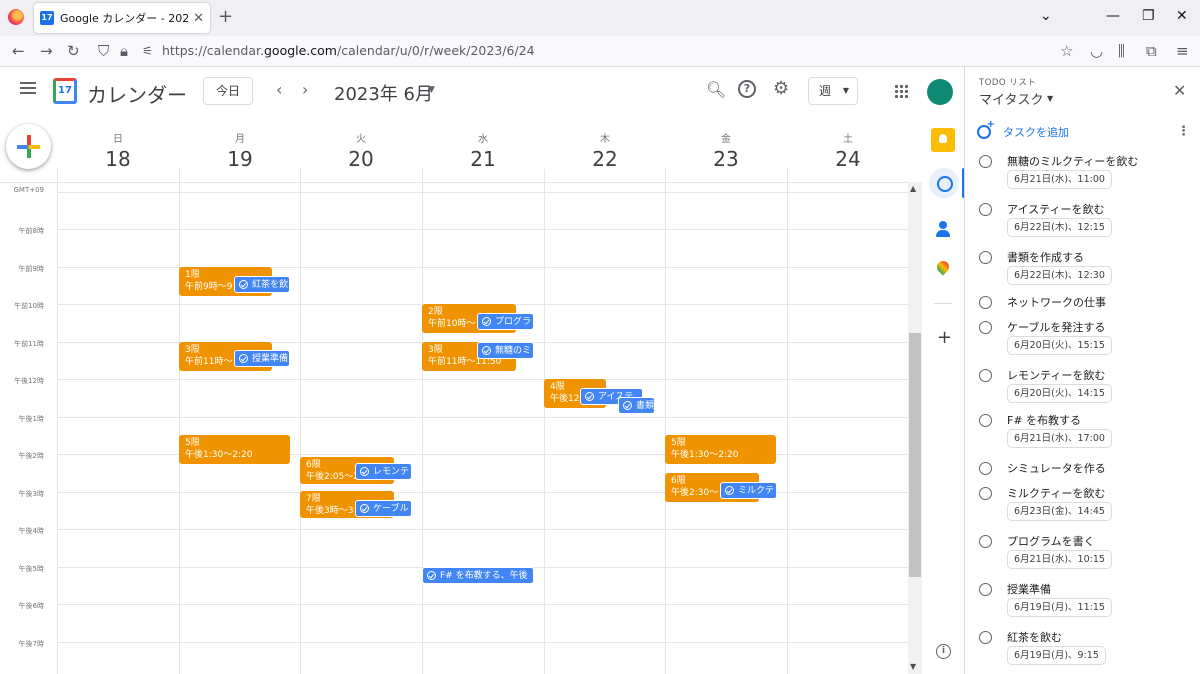  What do you see at coordinates (1182, 51) in the screenshot?
I see `menu-icon: ≡` at bounding box center [1182, 51].